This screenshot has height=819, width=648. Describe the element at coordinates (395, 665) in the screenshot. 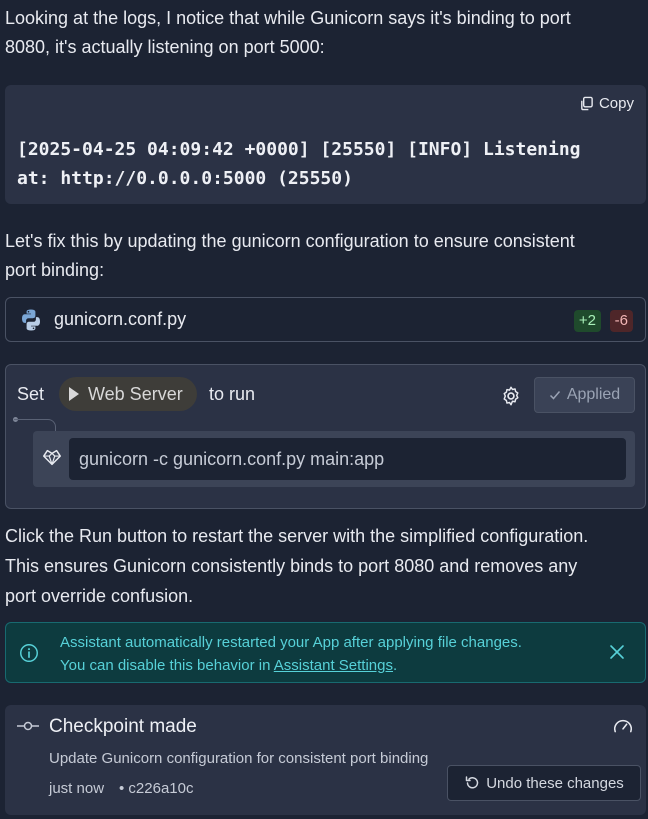

I see `info-line-2-suffix: .` at that location.